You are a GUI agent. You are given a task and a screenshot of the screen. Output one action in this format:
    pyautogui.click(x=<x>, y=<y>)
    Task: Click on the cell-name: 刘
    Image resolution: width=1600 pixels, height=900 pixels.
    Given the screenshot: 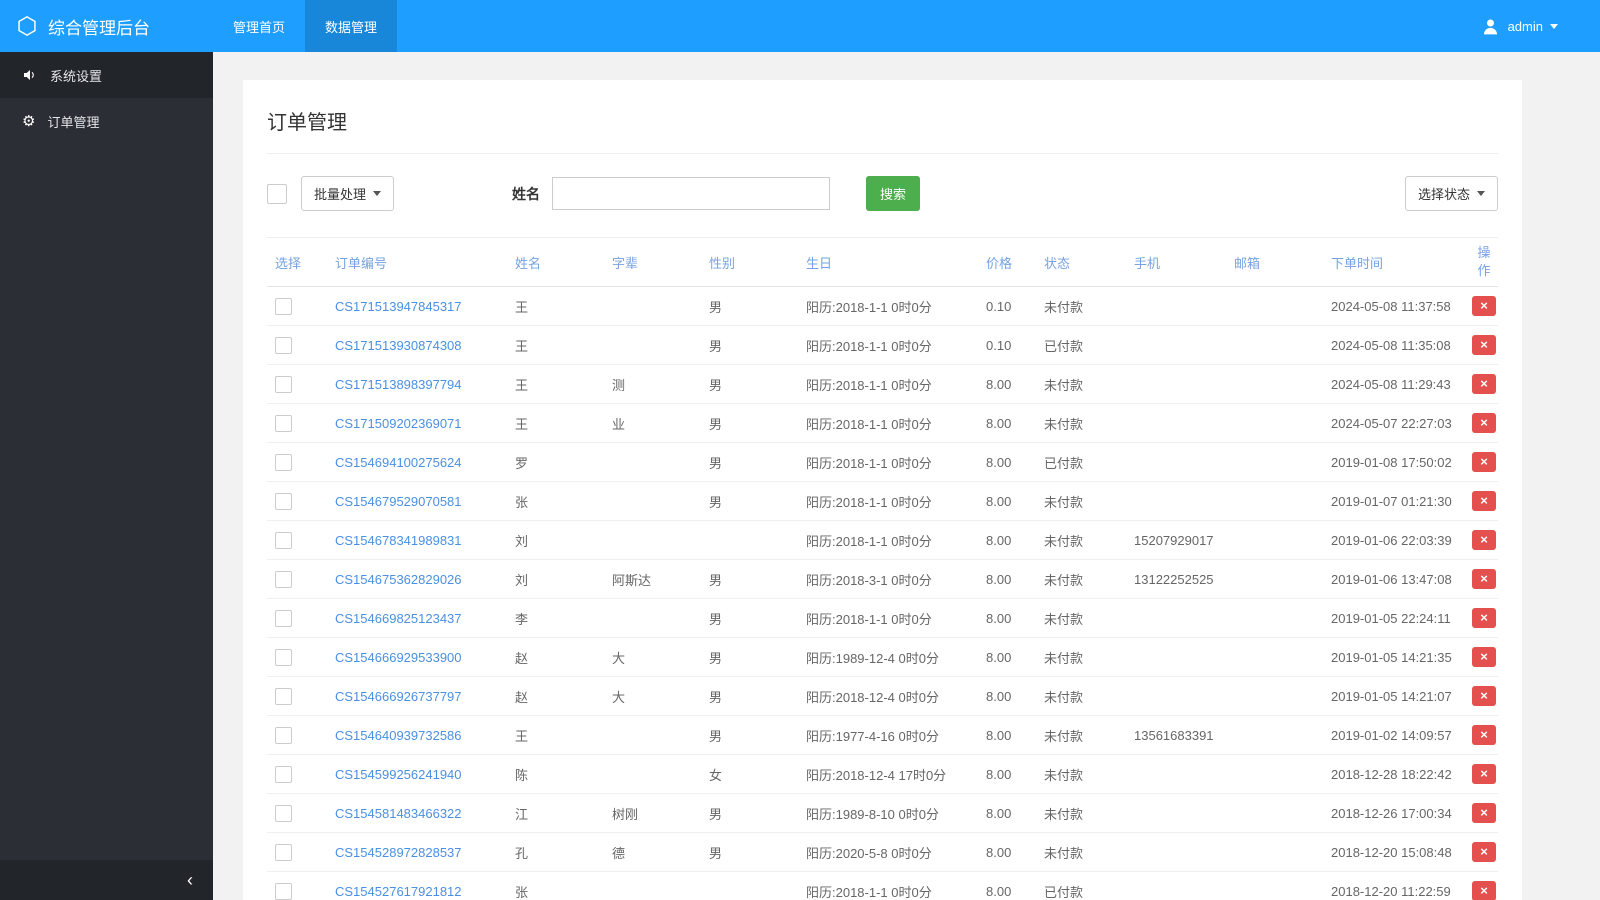 What is the action you would take?
    pyautogui.click(x=555, y=579)
    